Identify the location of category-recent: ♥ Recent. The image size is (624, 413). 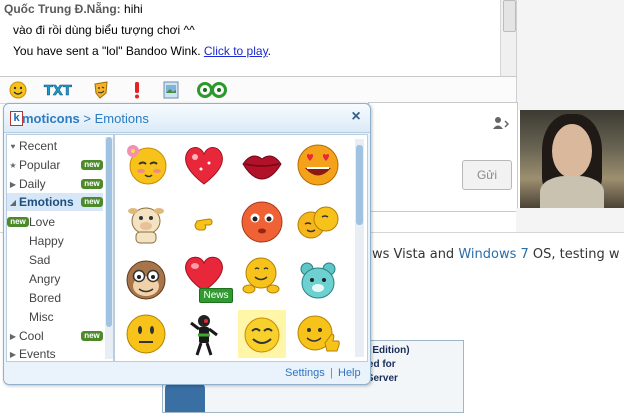
(55, 146).